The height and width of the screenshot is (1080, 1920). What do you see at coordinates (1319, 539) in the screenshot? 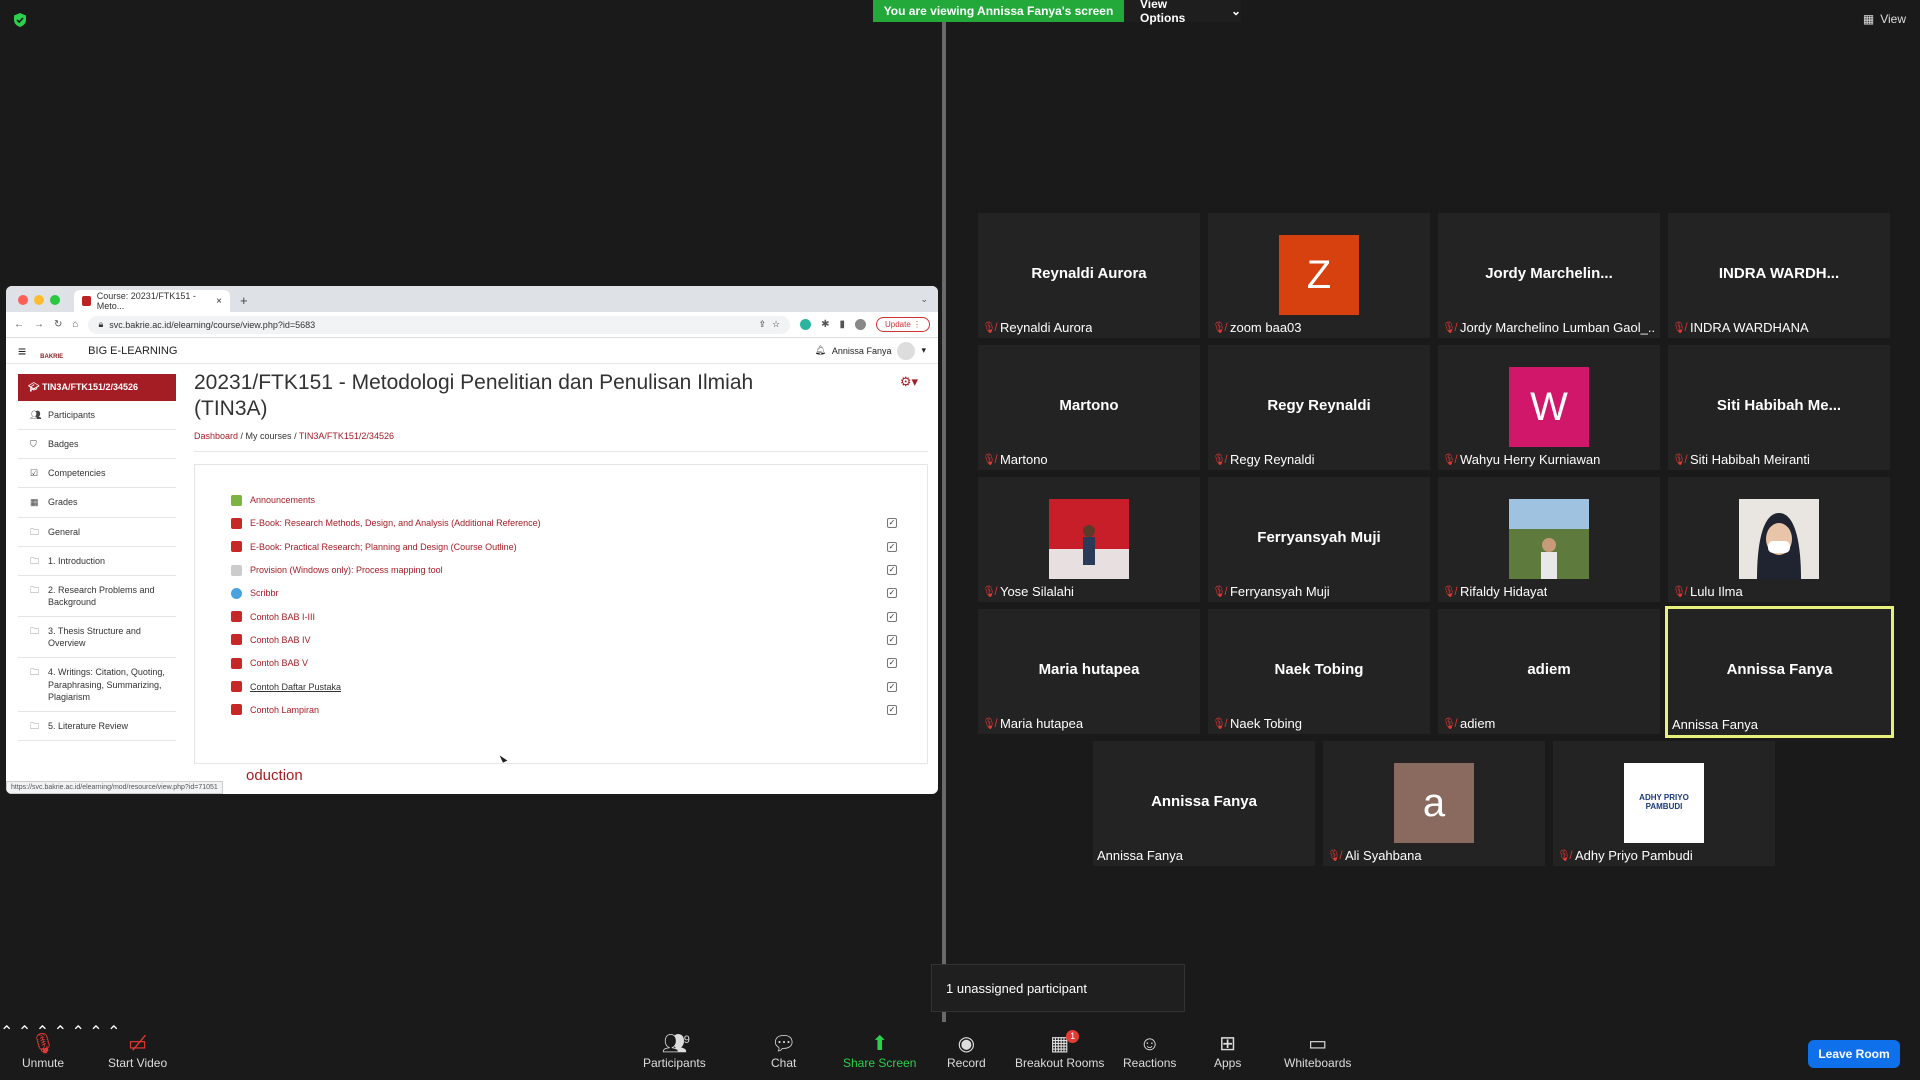
I see `participant-tile: Ferryansyah Muji 🎙︎̸ Ferryansyah Muji` at bounding box center [1319, 539].